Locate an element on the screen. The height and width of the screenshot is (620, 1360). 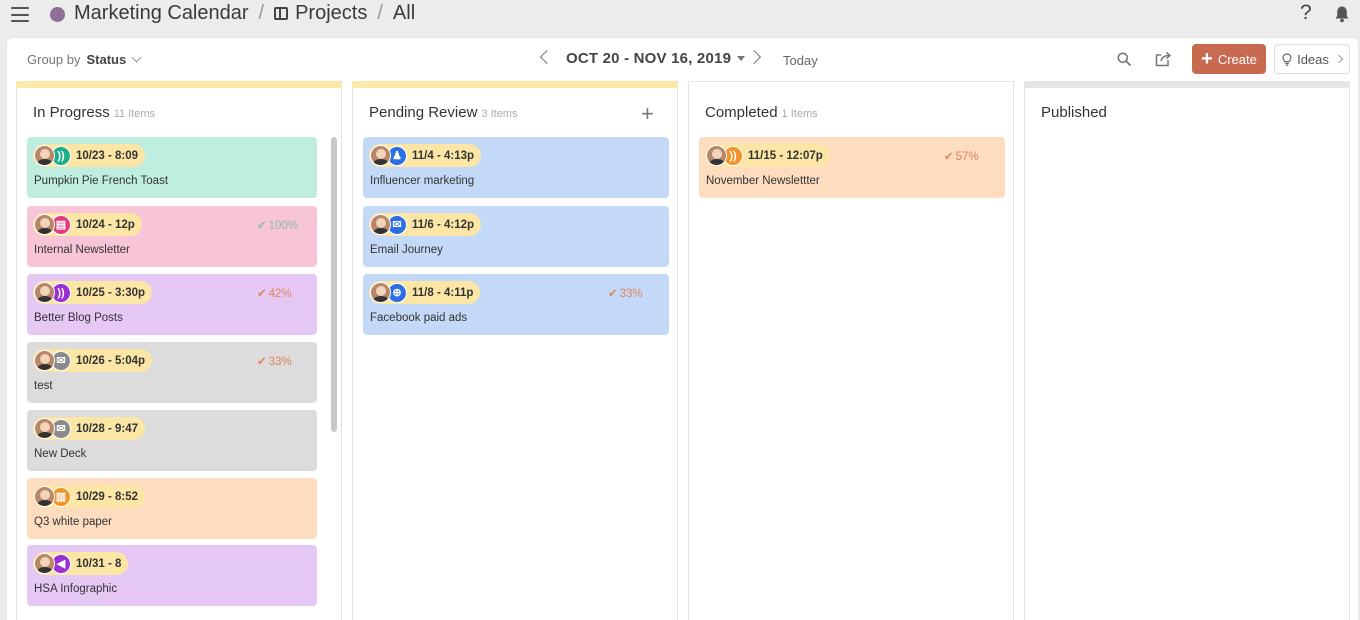
next-range-icon is located at coordinates (754, 57).